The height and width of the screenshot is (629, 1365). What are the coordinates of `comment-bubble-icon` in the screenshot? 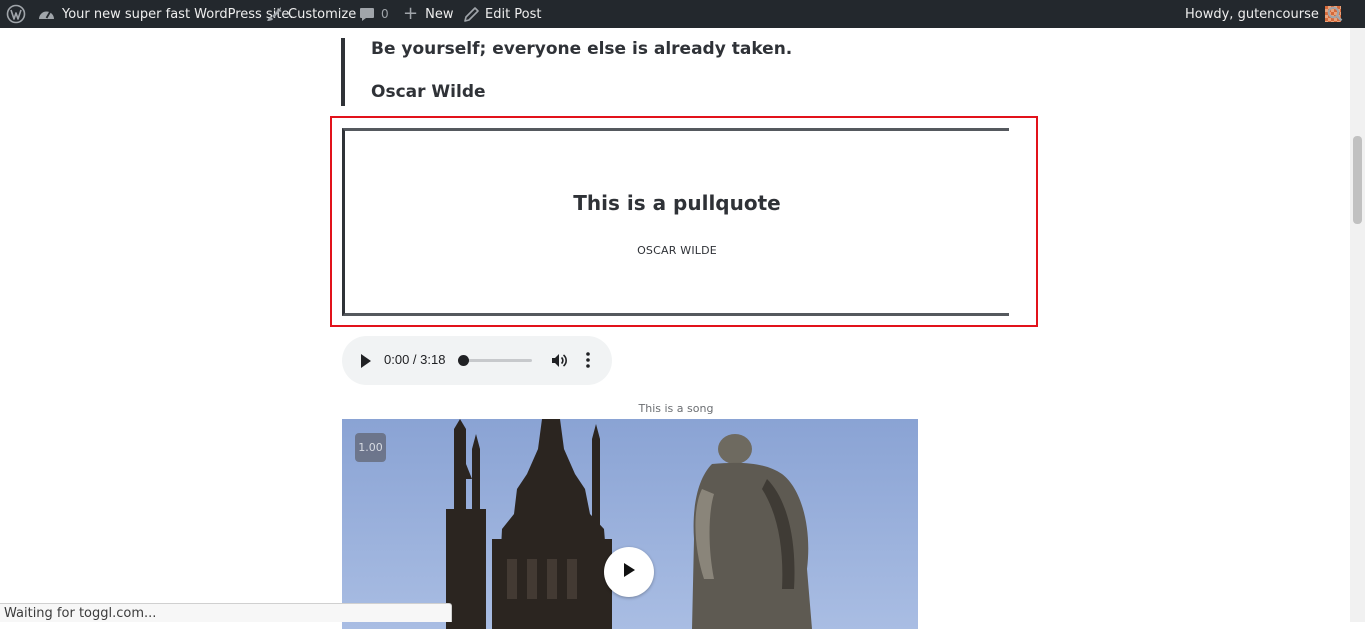 It's located at (367, 14).